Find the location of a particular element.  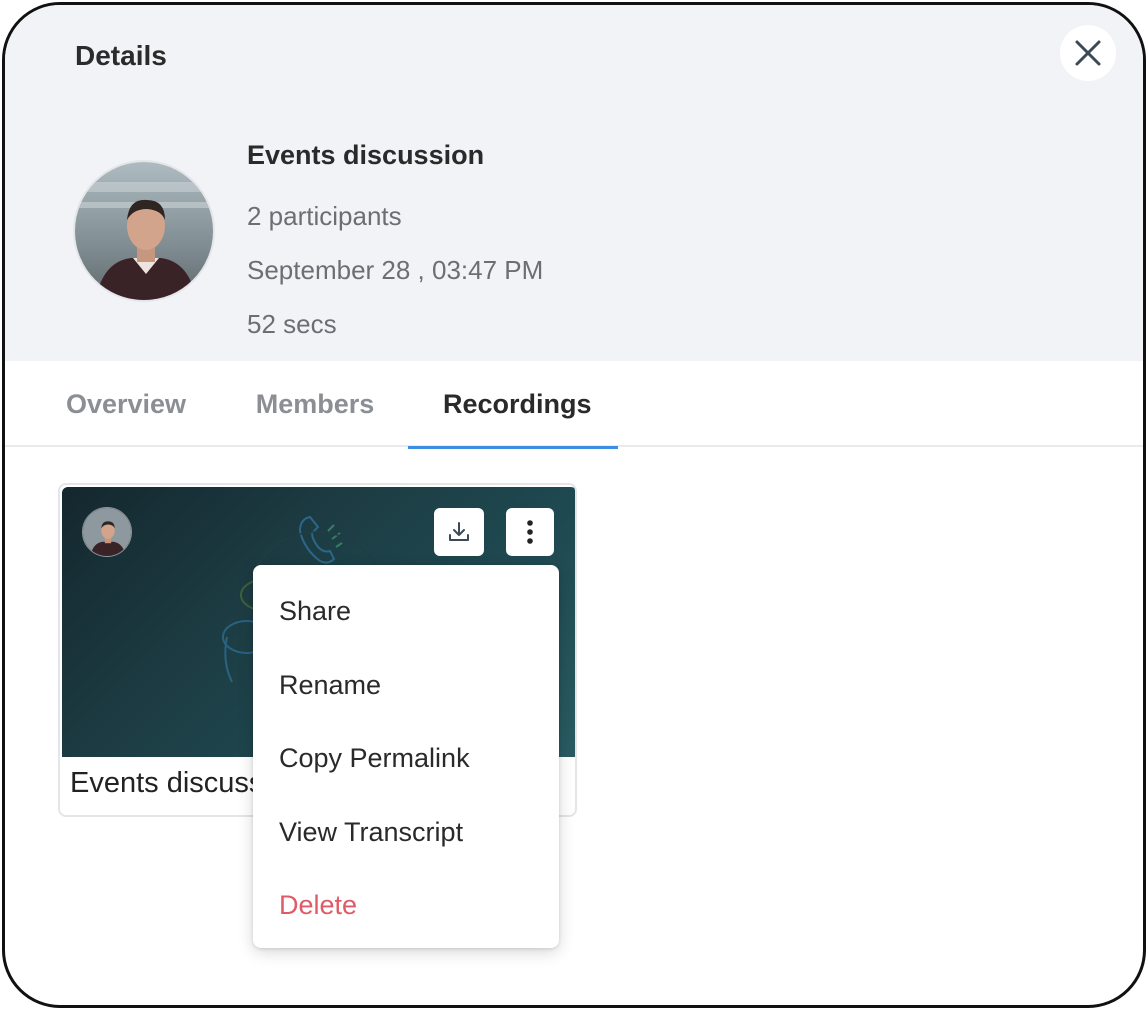

dialog-title: Details is located at coordinates (121, 55).